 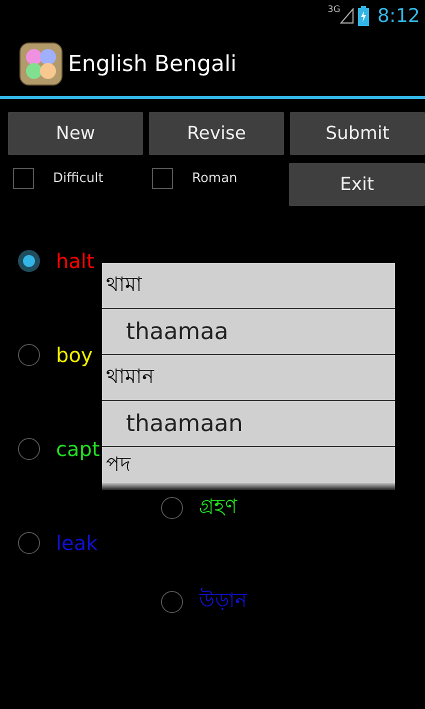 What do you see at coordinates (218, 506) in the screenshot?
I see `answer-label: গ্রহণ` at bounding box center [218, 506].